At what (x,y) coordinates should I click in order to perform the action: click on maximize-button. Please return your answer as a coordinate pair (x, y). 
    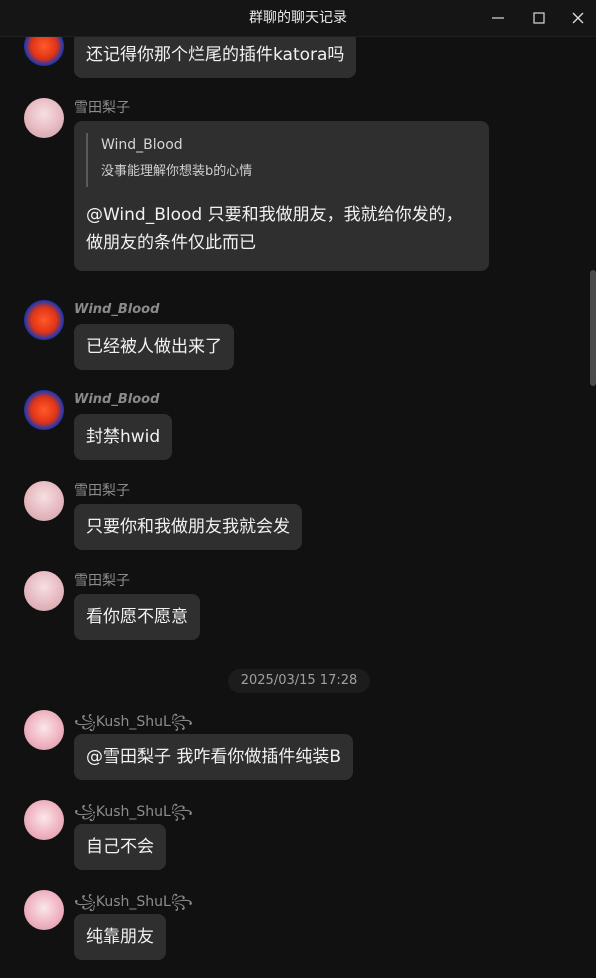
    Looking at the image, I should click on (539, 18).